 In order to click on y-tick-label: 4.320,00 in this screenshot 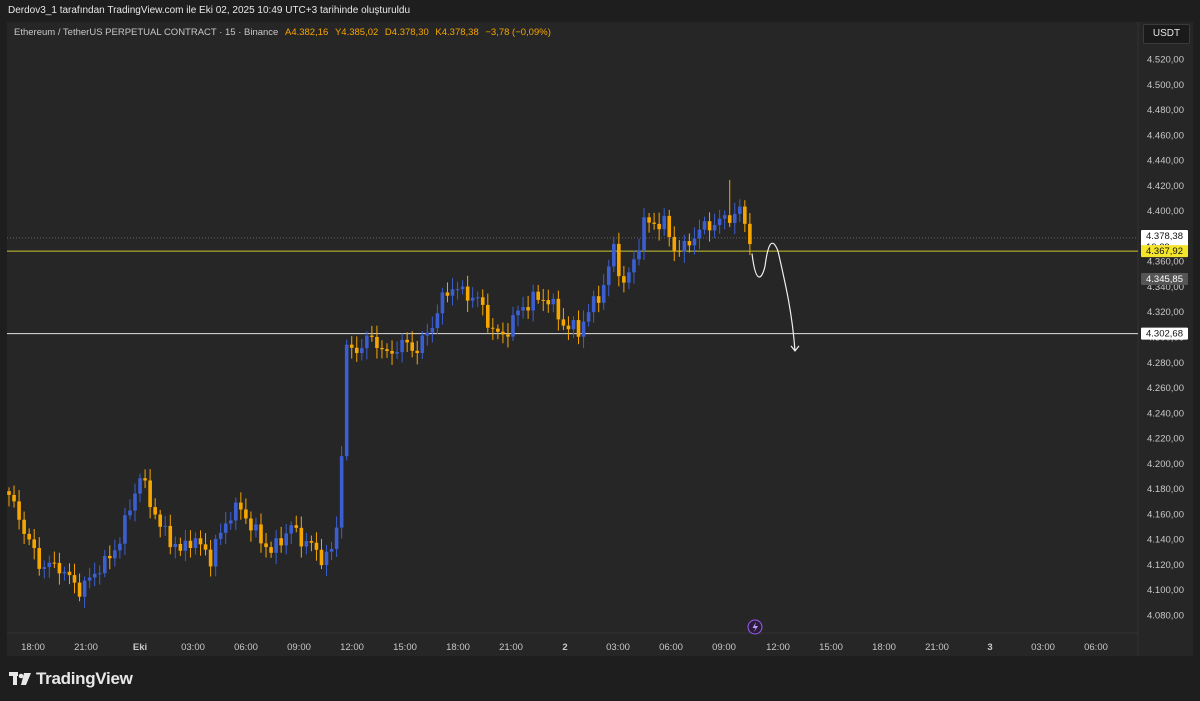, I will do `click(1165, 312)`.